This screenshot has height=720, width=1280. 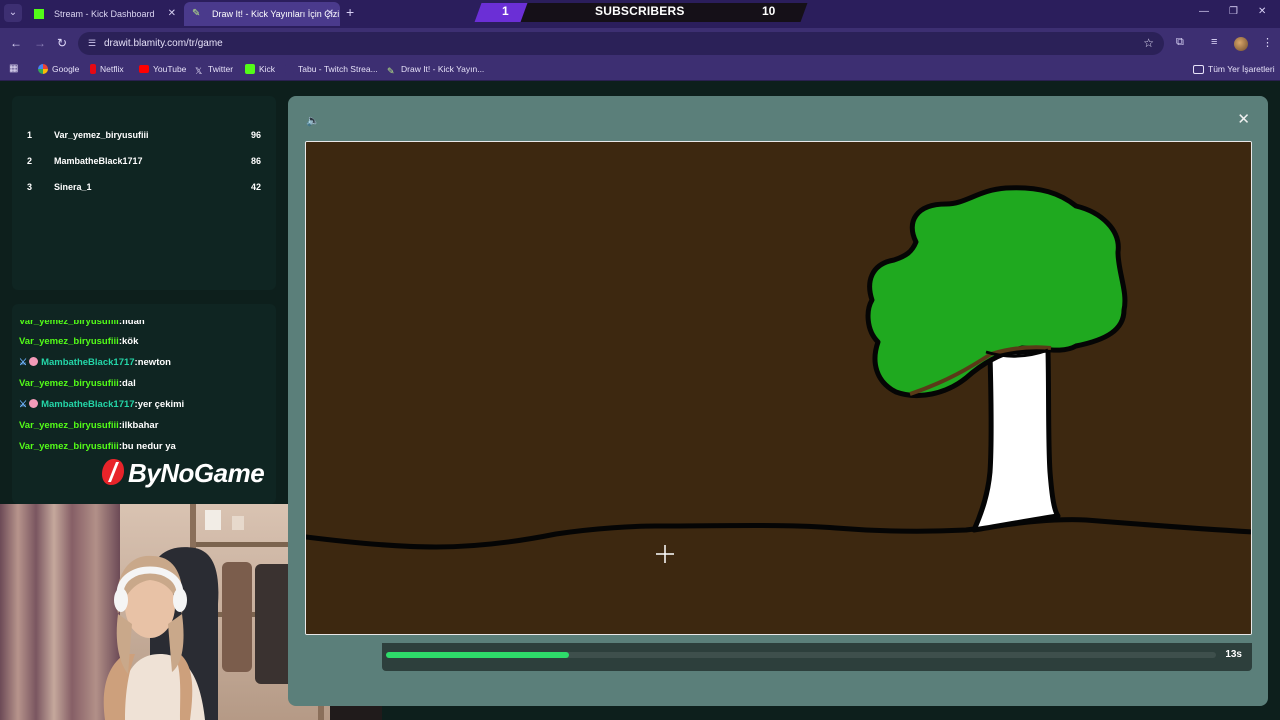 I want to click on tab-title: Stream - Kick Dashboard, so click(x=104, y=14).